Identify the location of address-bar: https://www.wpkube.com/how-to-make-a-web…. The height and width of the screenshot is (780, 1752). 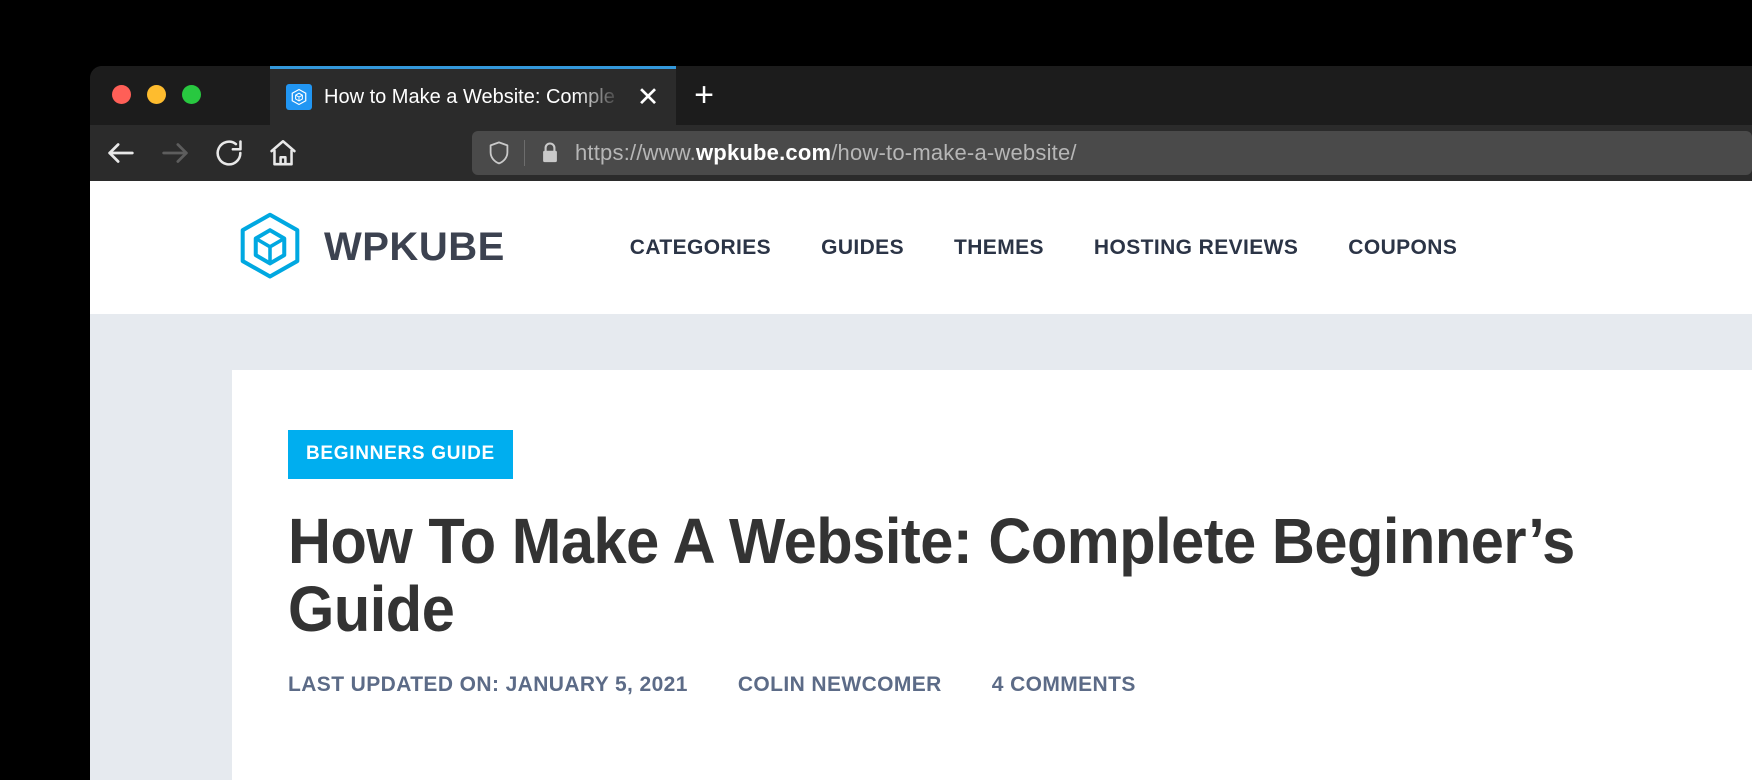
(1112, 153).